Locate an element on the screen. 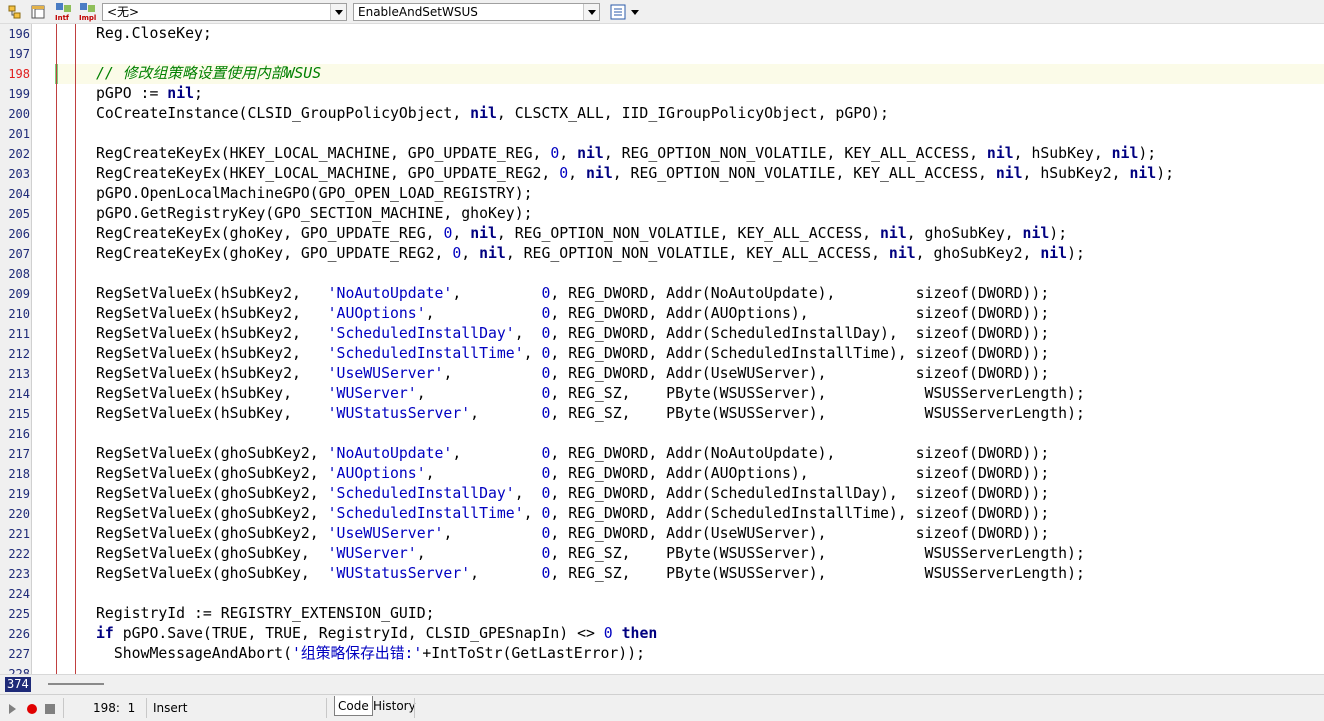  impl-label: Impl is located at coordinates (88, 18).